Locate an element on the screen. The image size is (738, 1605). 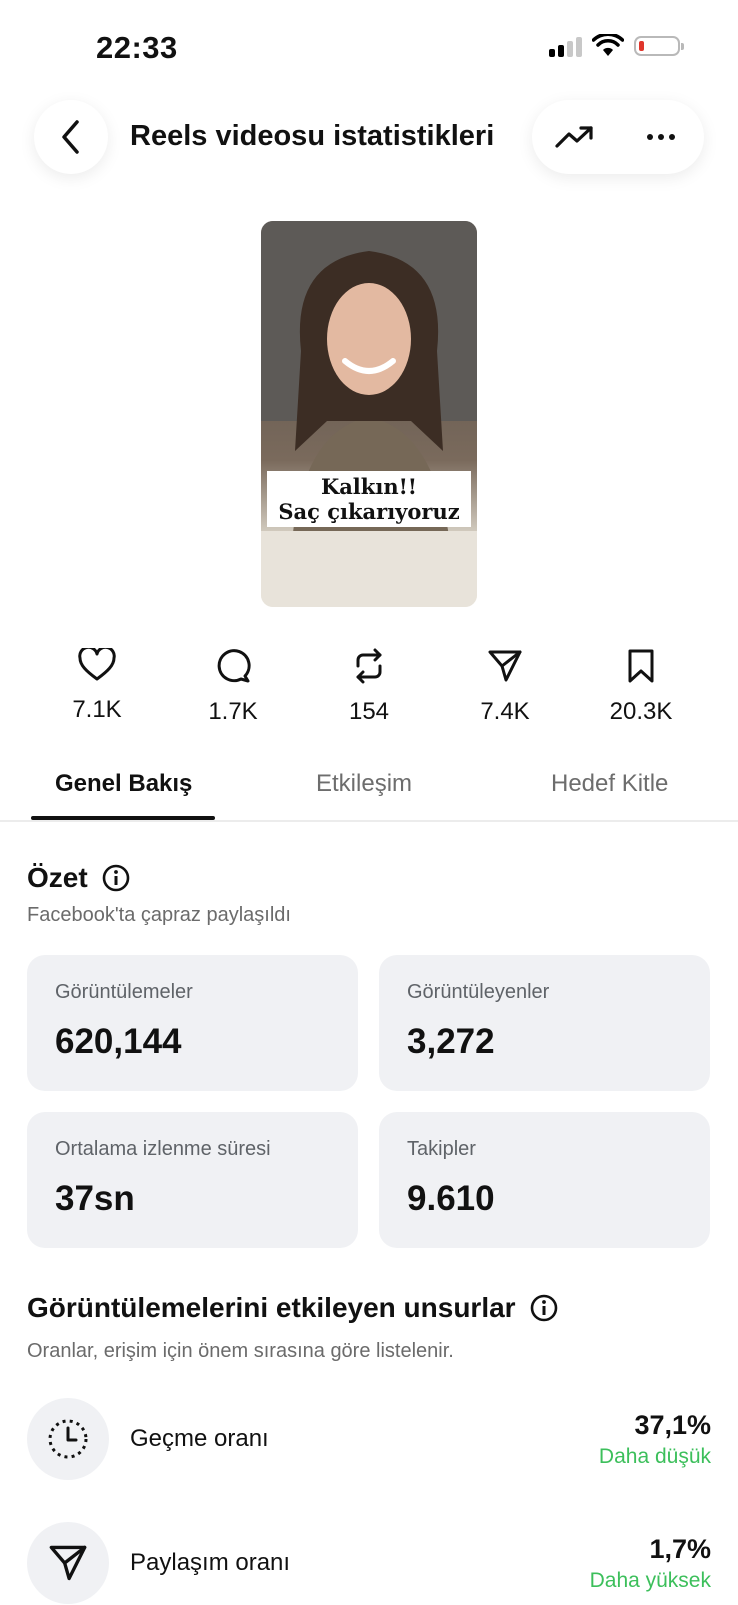
back-button is located at coordinates (71, 137).